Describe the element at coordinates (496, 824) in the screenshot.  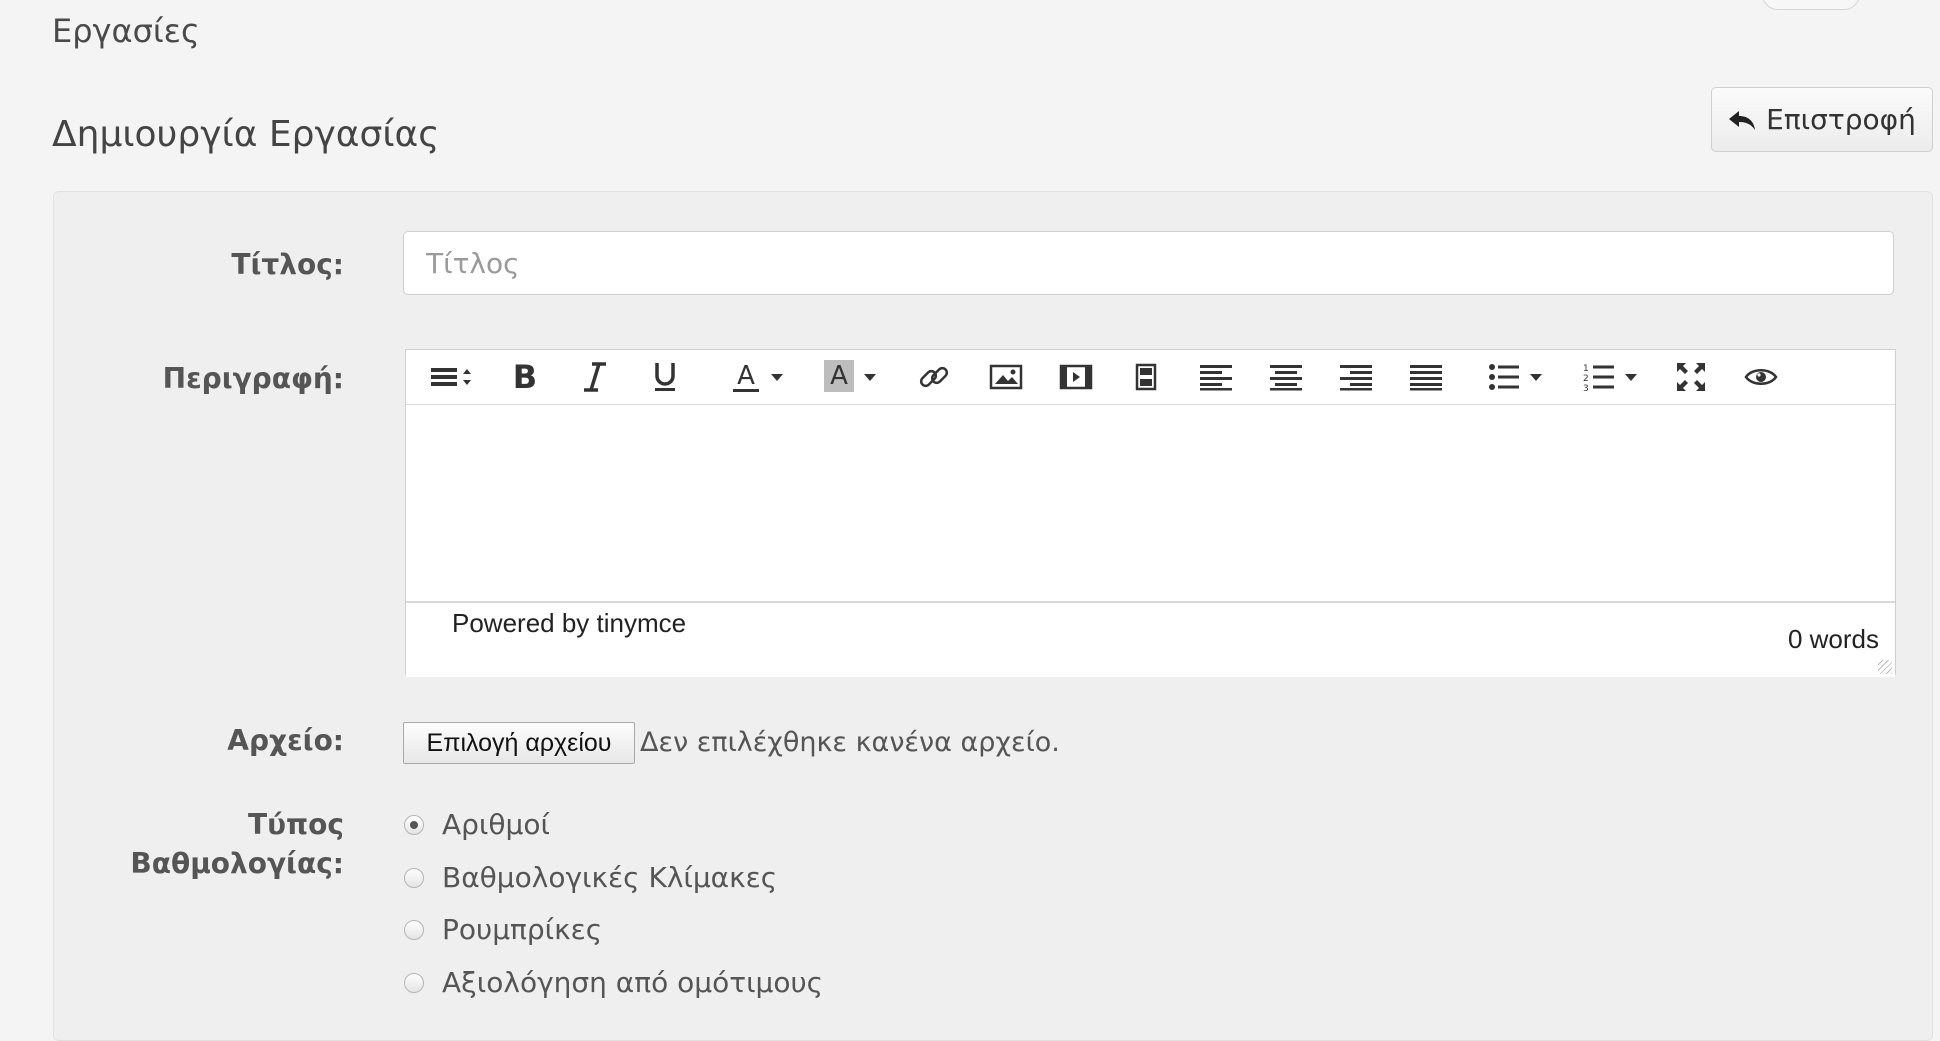
I see `grading-option-label: Αριθμοί` at that location.